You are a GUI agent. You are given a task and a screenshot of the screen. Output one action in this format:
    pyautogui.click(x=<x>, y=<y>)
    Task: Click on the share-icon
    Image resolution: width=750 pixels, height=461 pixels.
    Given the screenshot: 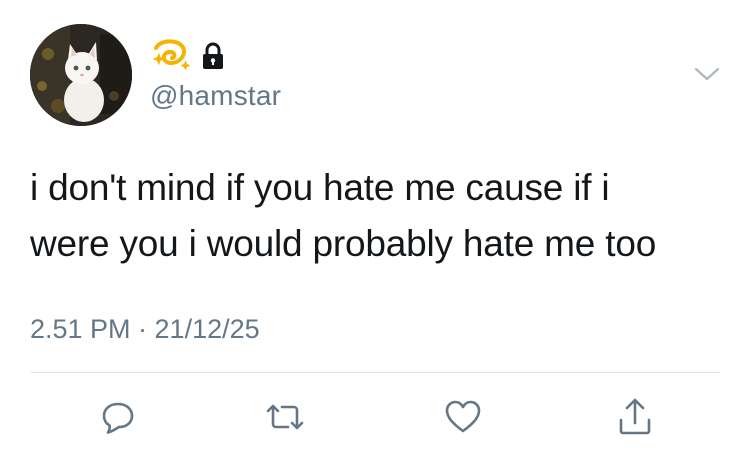 What is the action you would take?
    pyautogui.click(x=635, y=416)
    